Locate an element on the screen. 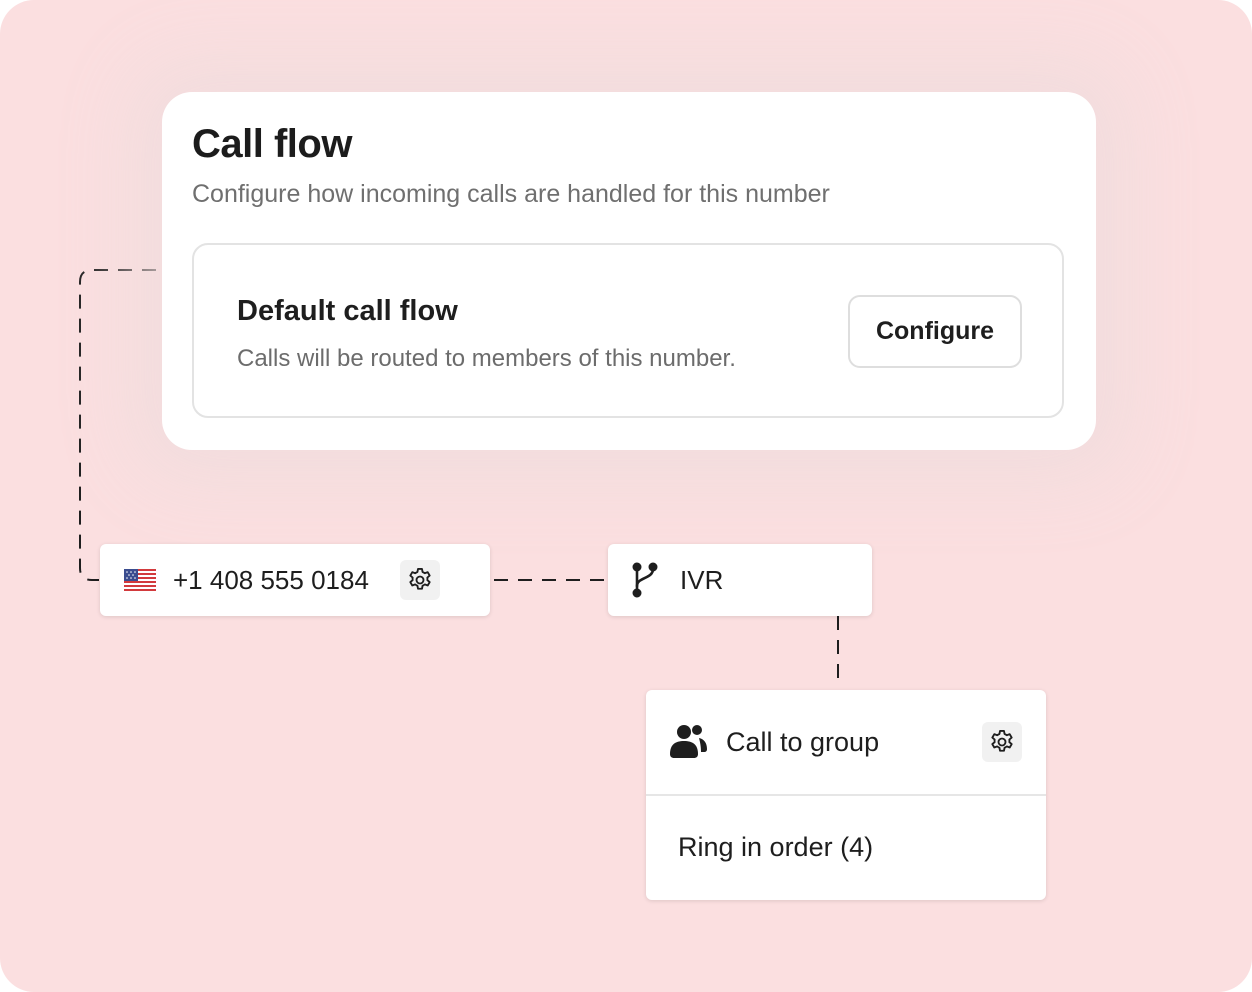  ivr-node: IVR is located at coordinates (740, 580).